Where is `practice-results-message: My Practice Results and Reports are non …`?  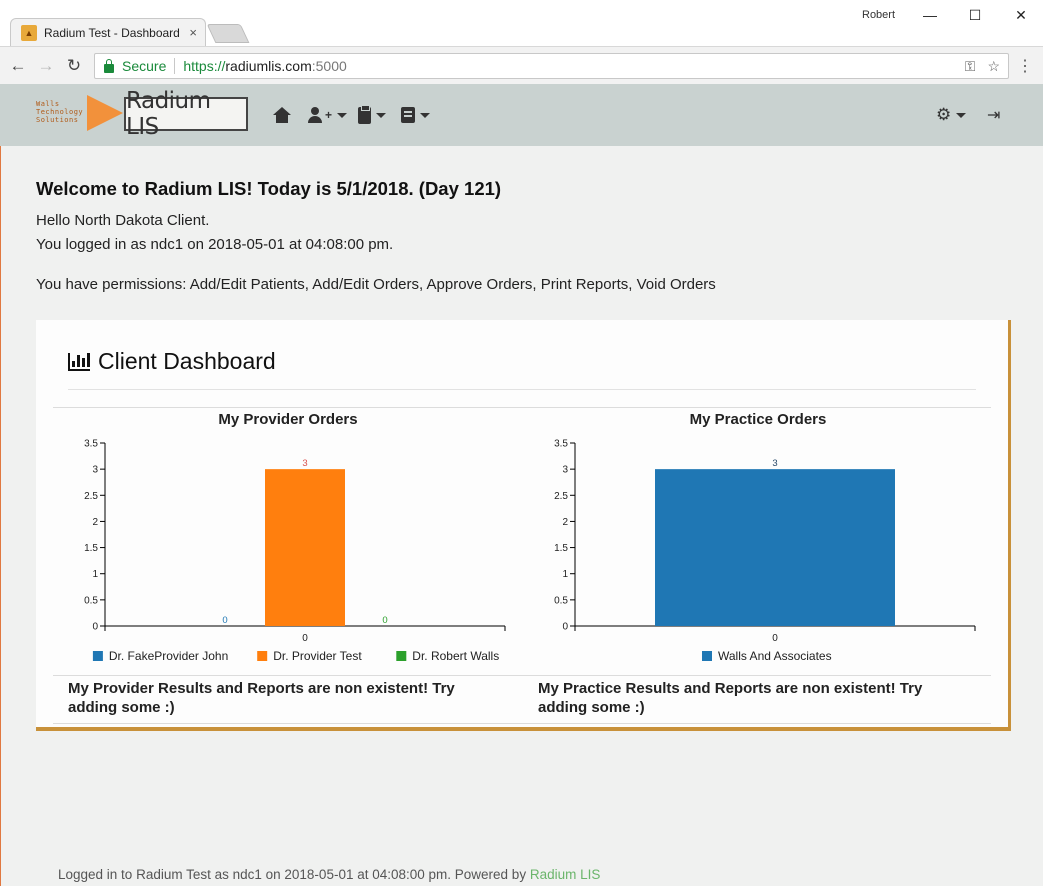 practice-results-message: My Practice Results and Reports are non … is located at coordinates (730, 698).